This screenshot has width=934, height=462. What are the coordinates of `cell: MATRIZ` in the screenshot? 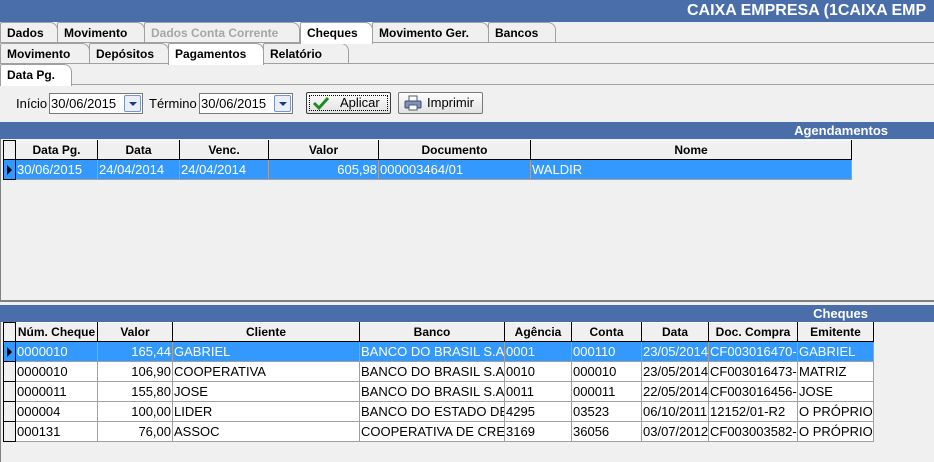 It's located at (835, 371).